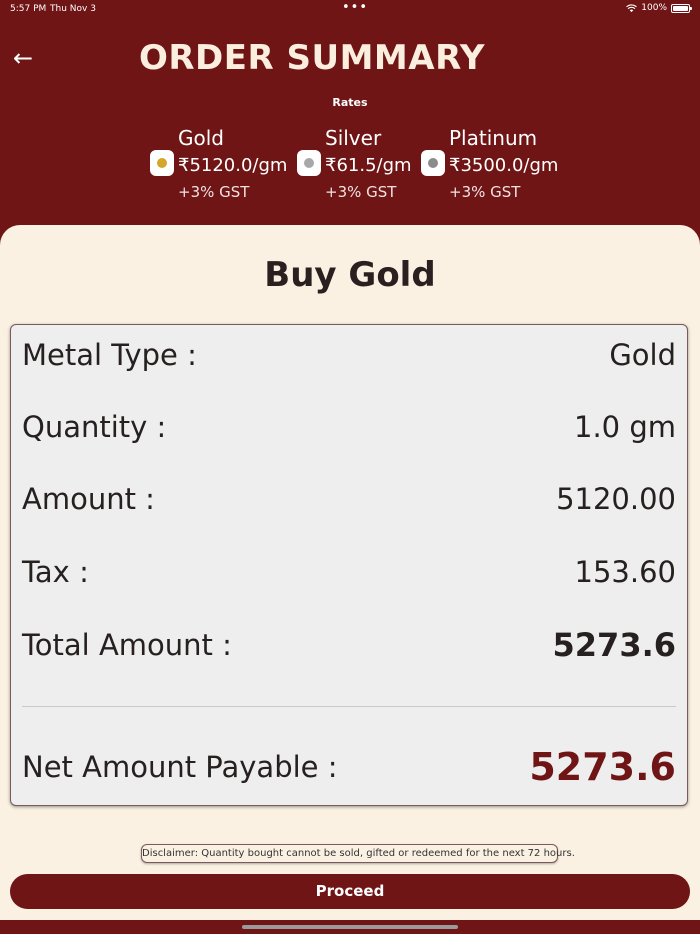 This screenshot has width=700, height=934. Describe the element at coordinates (309, 163) in the screenshot. I see `silver-coin-icon` at that location.